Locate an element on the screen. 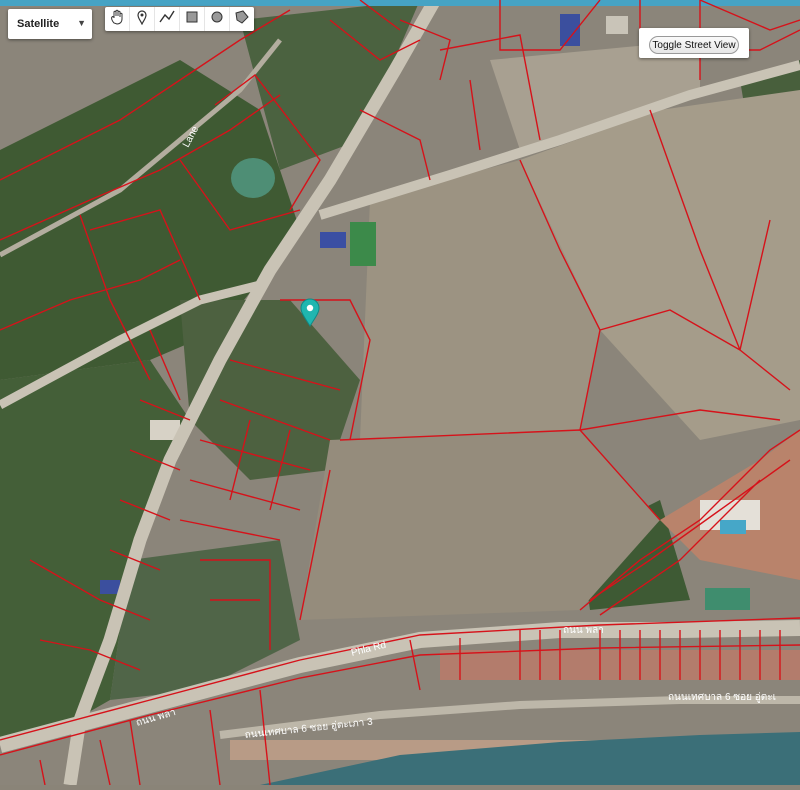 The image size is (800, 790). rectangle-icon is located at coordinates (192, 19).